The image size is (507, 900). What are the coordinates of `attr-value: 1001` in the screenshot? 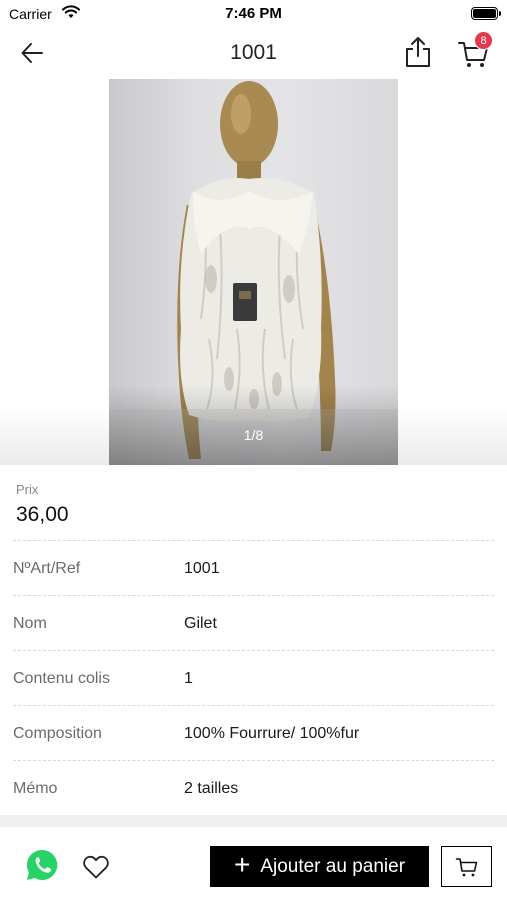 It's located at (202, 568).